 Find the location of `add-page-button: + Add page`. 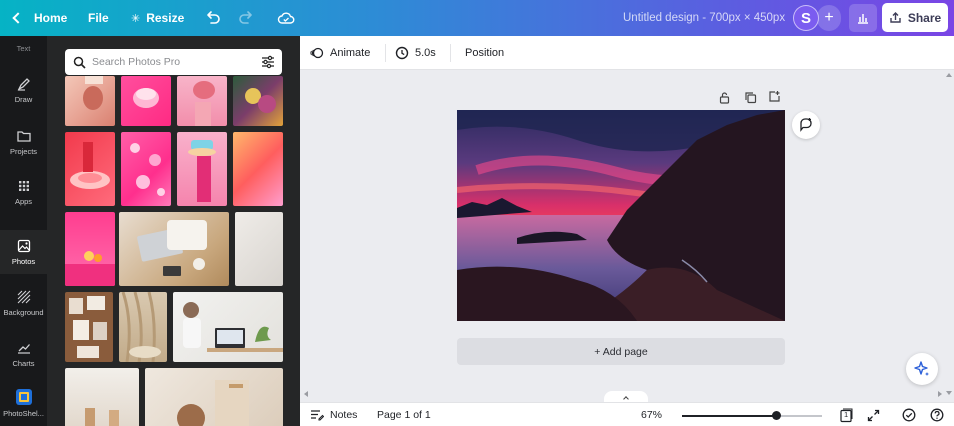

add-page-button: + Add page is located at coordinates (621, 351).